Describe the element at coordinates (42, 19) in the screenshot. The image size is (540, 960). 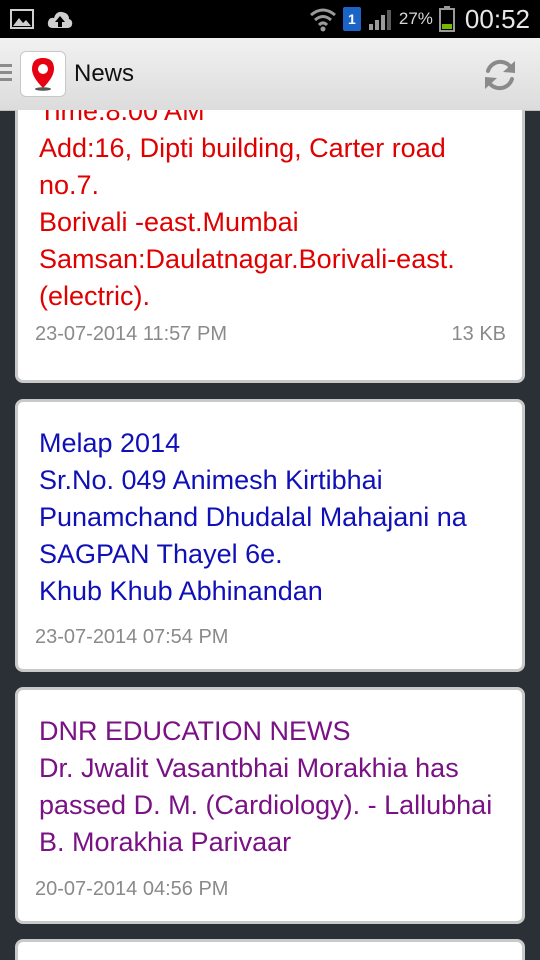
I see `notification-icons` at that location.